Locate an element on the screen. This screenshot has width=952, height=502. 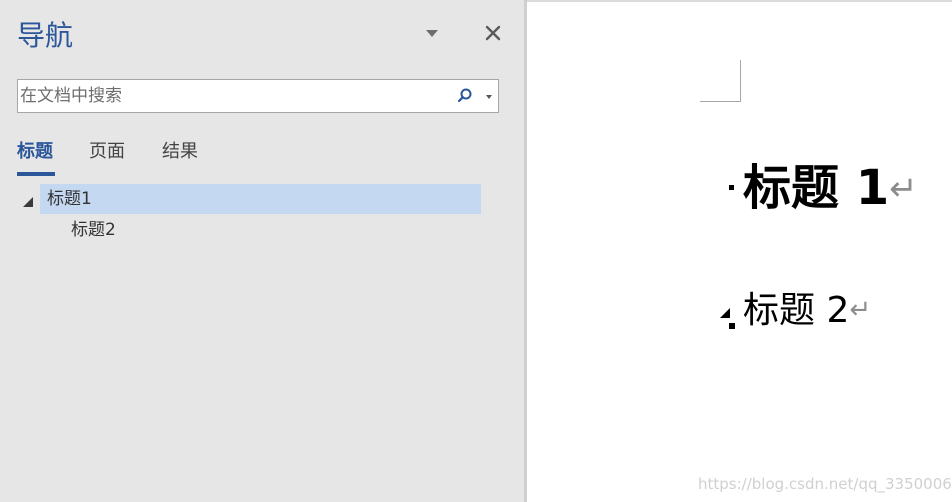
pane-splitter is located at coordinates (525, 251).